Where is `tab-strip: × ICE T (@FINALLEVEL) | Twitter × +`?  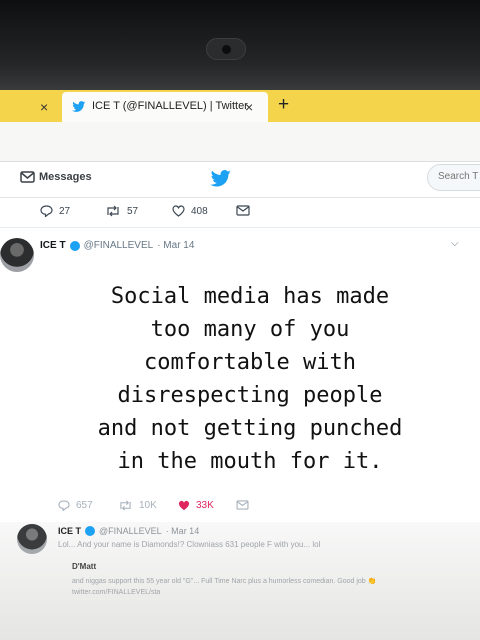 tab-strip: × ICE T (@FINALLEVEL) | Twitter × + is located at coordinates (240, 106).